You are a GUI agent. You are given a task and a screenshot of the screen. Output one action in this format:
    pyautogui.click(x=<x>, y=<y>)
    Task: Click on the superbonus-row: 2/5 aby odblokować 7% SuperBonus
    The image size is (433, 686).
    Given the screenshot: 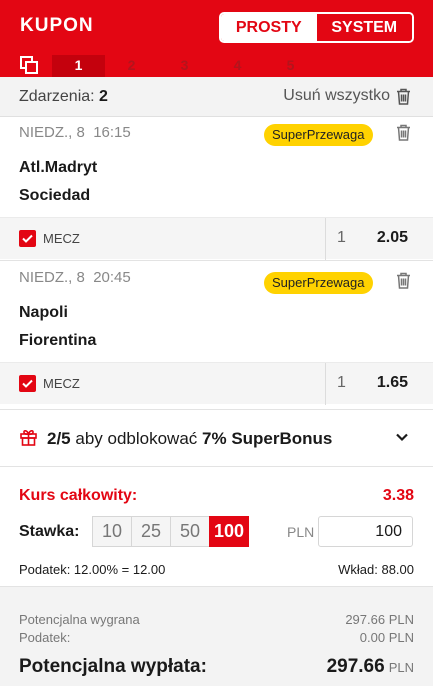 What is the action you would take?
    pyautogui.click(x=216, y=438)
    